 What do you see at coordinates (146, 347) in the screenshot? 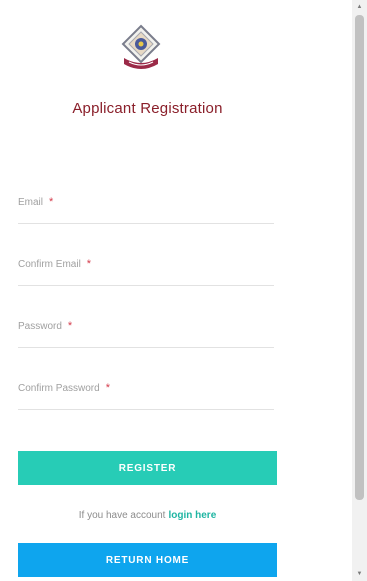
I see `password-field-underline` at bounding box center [146, 347].